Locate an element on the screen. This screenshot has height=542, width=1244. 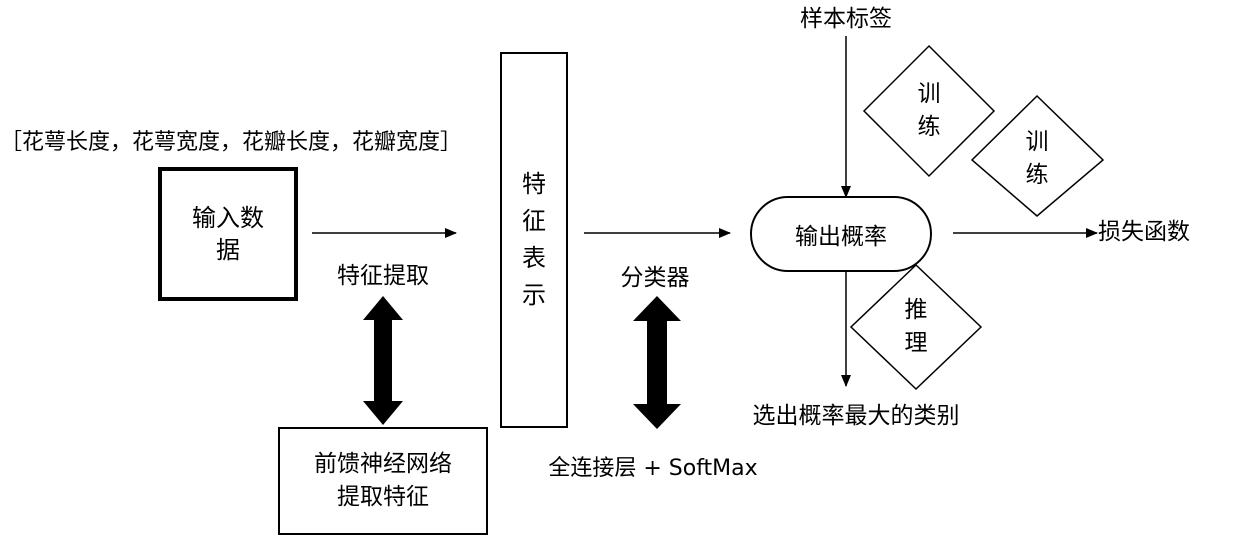
input-box: 输入数 据 is located at coordinates (228, 234).